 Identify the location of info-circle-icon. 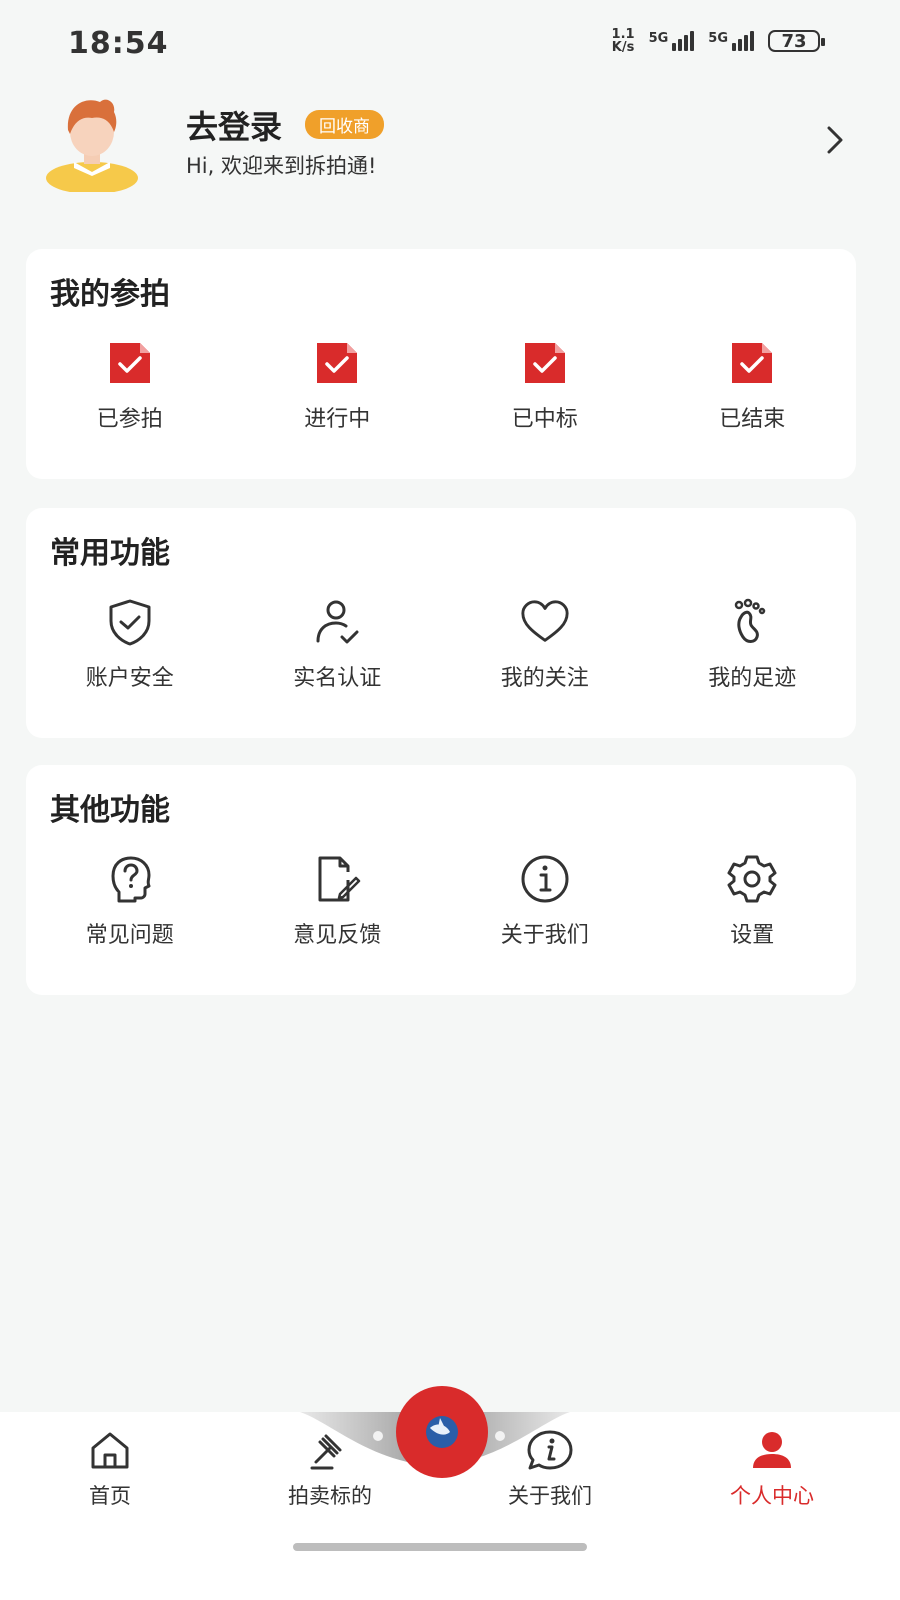
(545, 879).